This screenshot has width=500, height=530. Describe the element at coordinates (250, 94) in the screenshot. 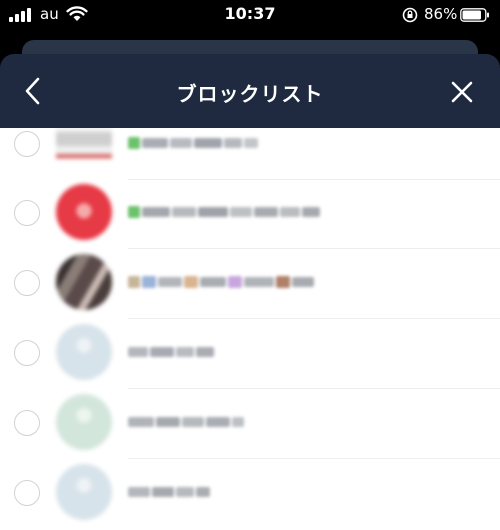

I see `page-title: ブロックリスト` at that location.